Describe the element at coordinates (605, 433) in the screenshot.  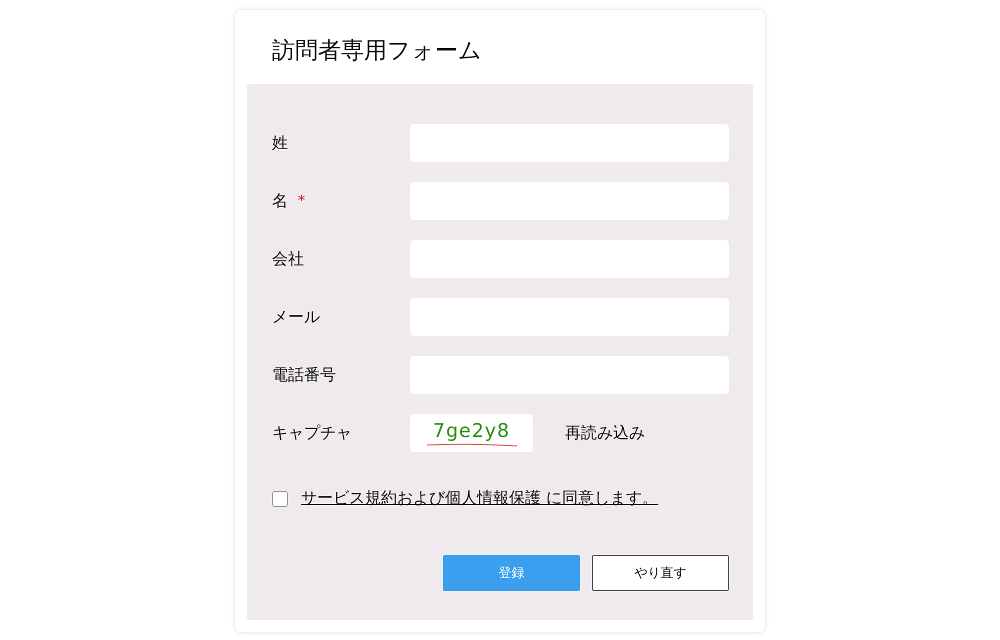
I see `reload-link: 再読み込み` at that location.